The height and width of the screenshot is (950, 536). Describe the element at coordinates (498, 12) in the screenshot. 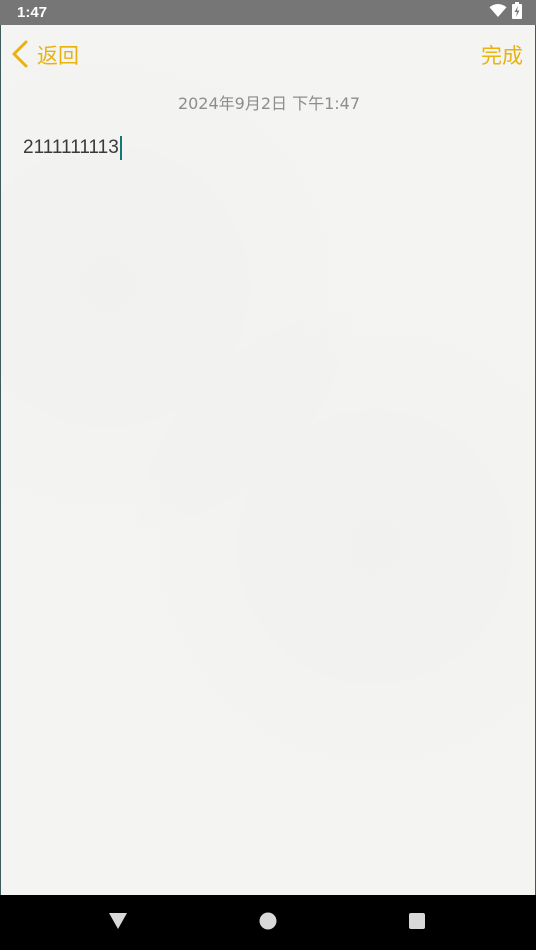

I see `wifi-icon` at that location.